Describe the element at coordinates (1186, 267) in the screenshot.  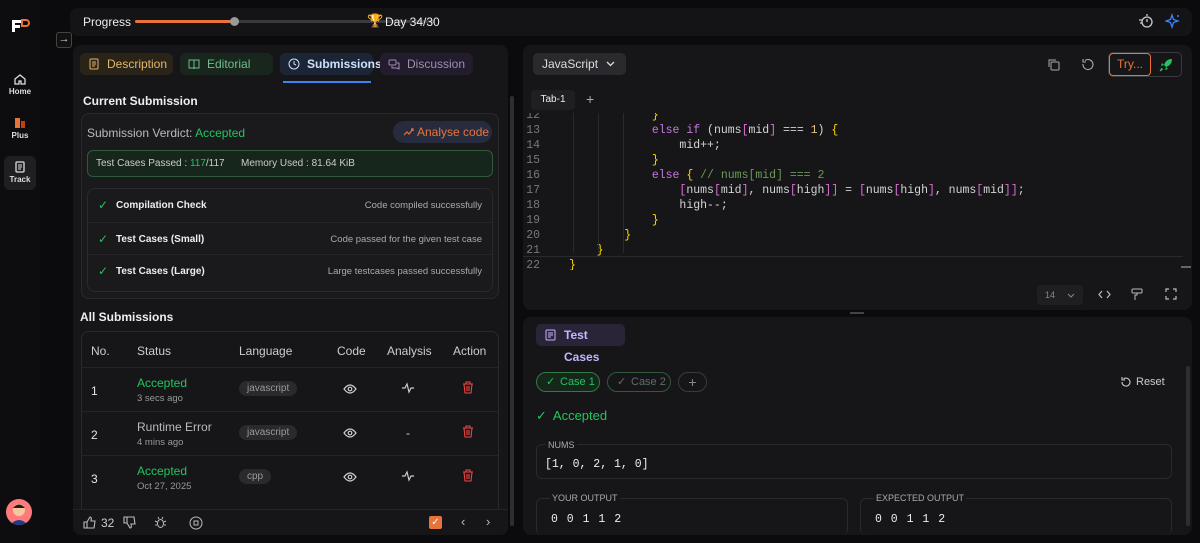
I see `editor-scroll-marker` at that location.